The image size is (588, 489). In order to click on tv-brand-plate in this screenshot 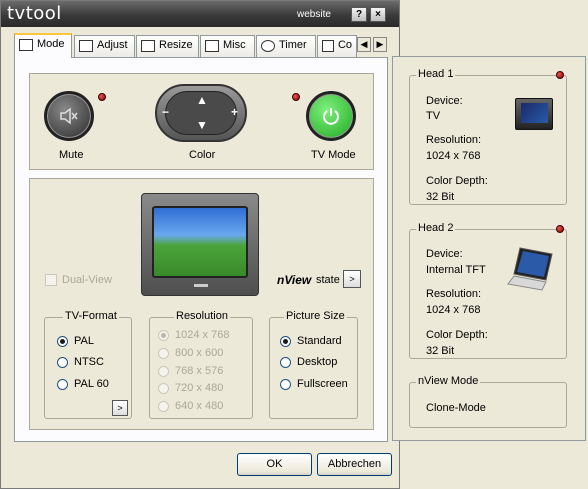, I will do `click(201, 285)`.